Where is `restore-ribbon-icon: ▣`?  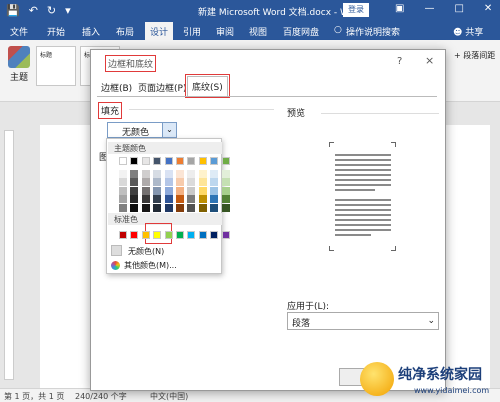 restore-ribbon-icon: ▣ is located at coordinates (399, 8).